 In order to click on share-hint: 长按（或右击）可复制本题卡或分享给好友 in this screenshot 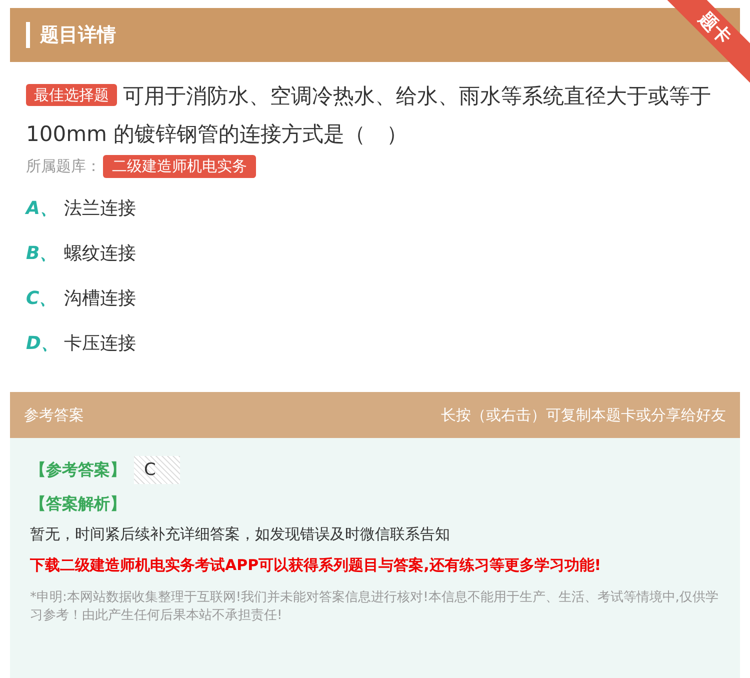, I will do `click(583, 415)`.